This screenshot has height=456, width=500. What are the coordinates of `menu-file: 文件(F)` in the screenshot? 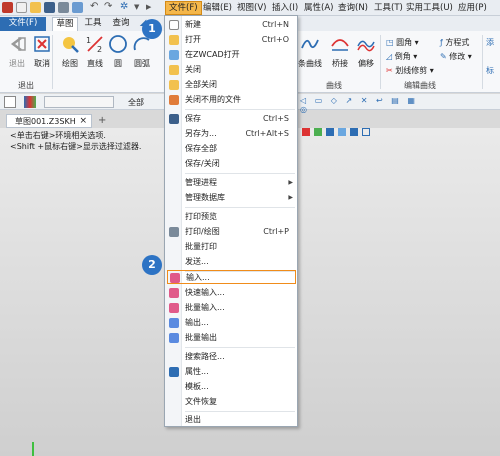 It's located at (183, 8).